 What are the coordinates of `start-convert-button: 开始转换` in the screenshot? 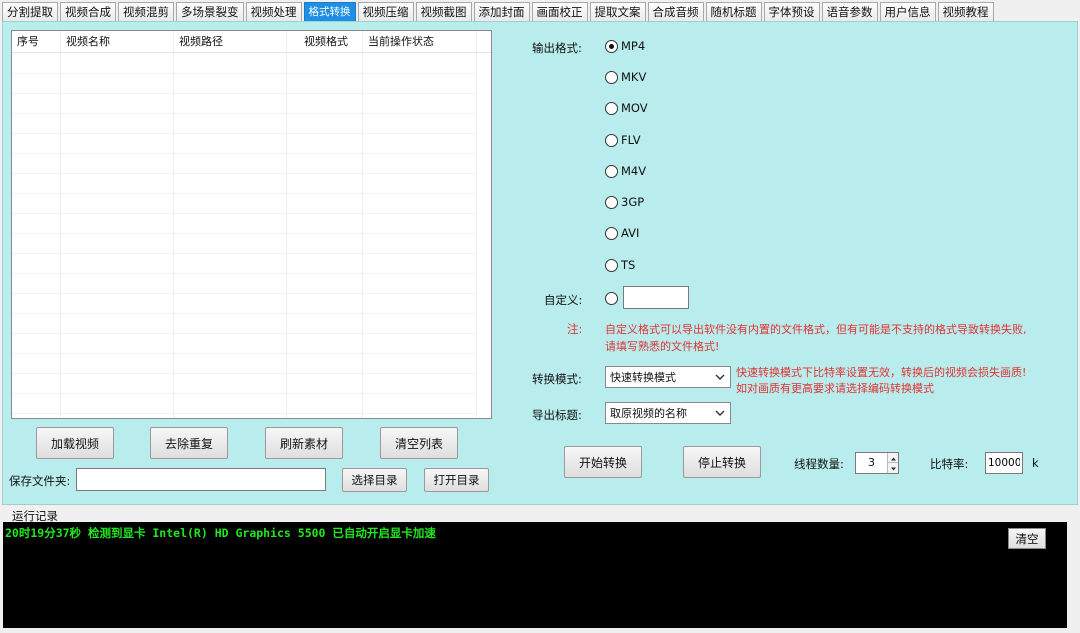 It's located at (603, 462).